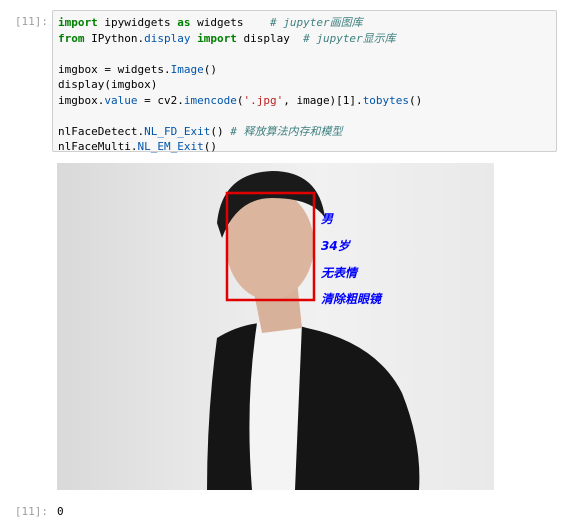 Image resolution: width=568 pixels, height=526 pixels. What do you see at coordinates (210, 100) in the screenshot?
I see `code-token: imencode` at bounding box center [210, 100].